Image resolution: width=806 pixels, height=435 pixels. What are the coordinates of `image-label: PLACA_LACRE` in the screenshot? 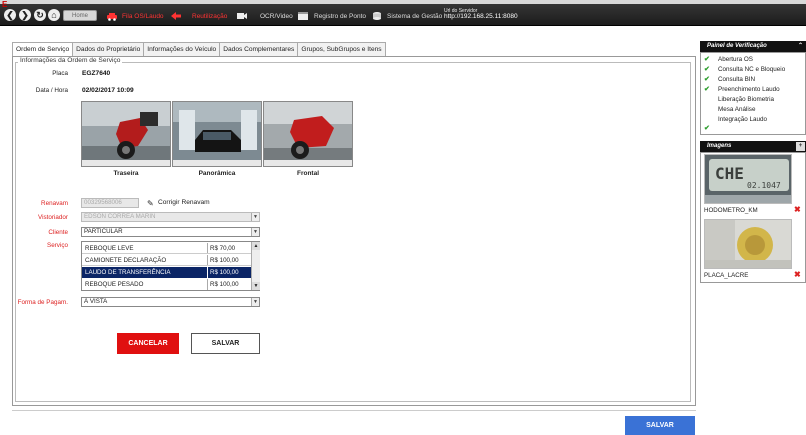 It's located at (726, 275).